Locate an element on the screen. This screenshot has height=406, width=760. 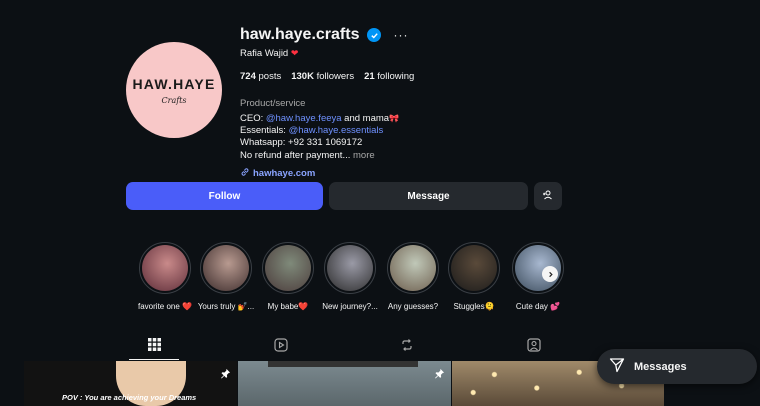
posts-stat: 724 posts is located at coordinates (260, 76).